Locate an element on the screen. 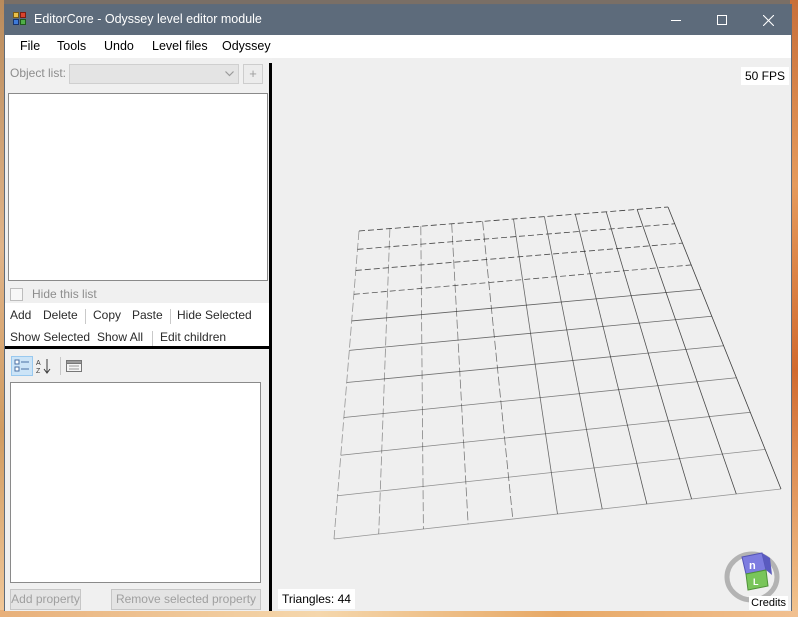  add-link: Add is located at coordinates (20, 315).